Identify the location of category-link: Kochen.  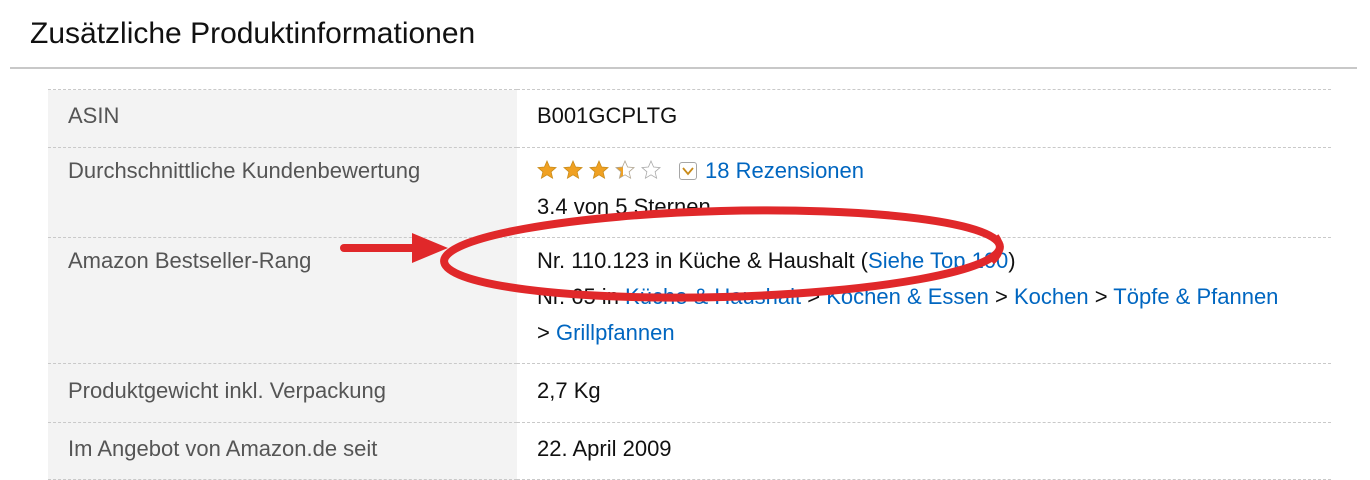
(1051, 296).